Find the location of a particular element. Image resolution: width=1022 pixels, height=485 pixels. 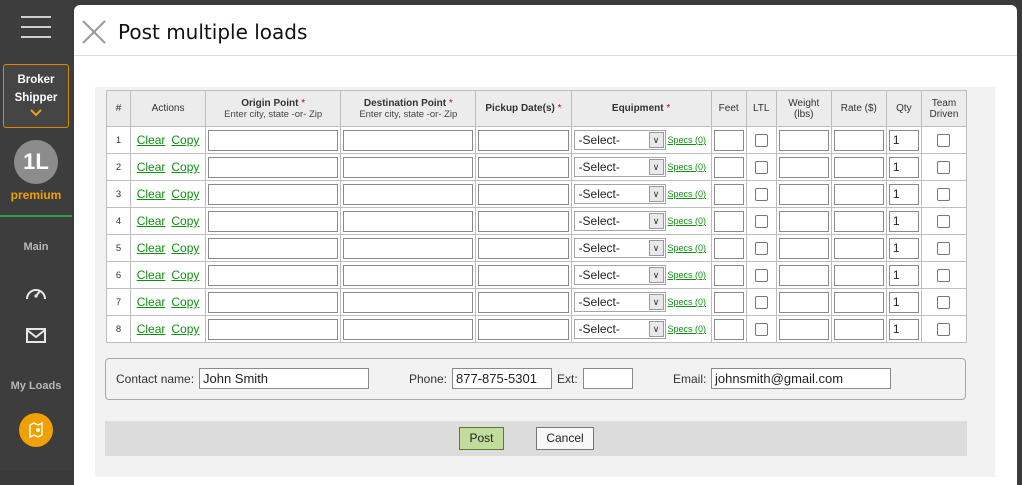

post-button: Post is located at coordinates (481, 438).